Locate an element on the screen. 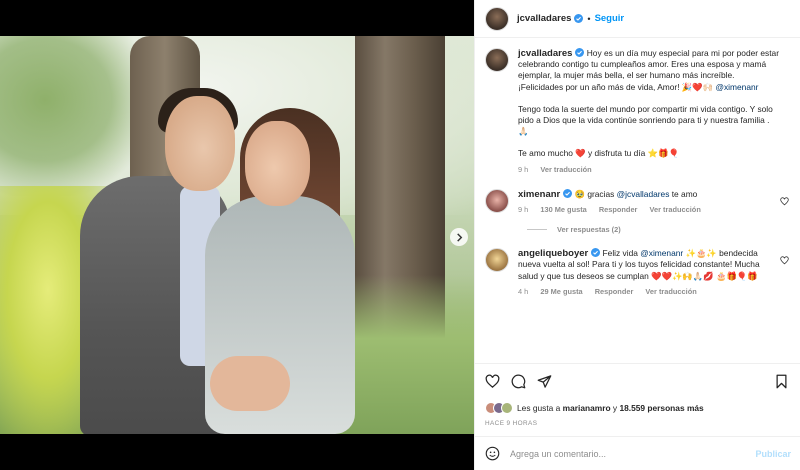 This screenshot has height=470, width=800. add-comment-bar: Agrega un comentario... Publicar is located at coordinates (637, 453).